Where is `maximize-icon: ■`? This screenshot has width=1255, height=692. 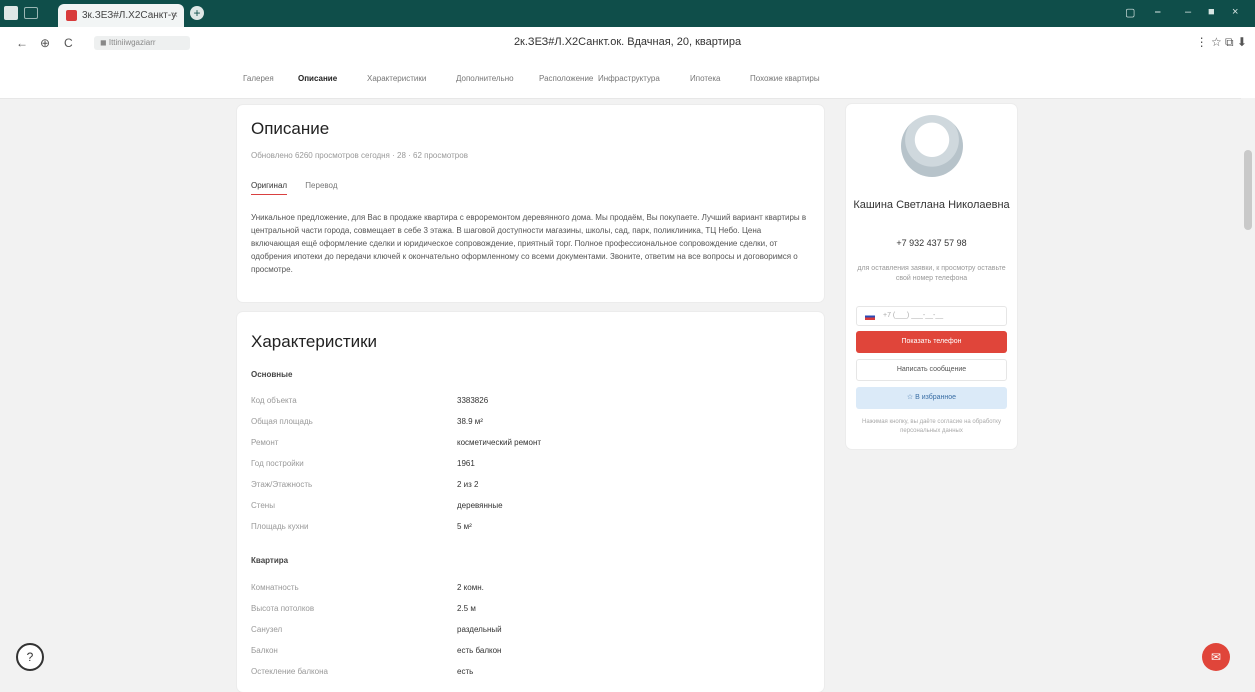
maximize-icon: ■ is located at coordinates (1211, 12).